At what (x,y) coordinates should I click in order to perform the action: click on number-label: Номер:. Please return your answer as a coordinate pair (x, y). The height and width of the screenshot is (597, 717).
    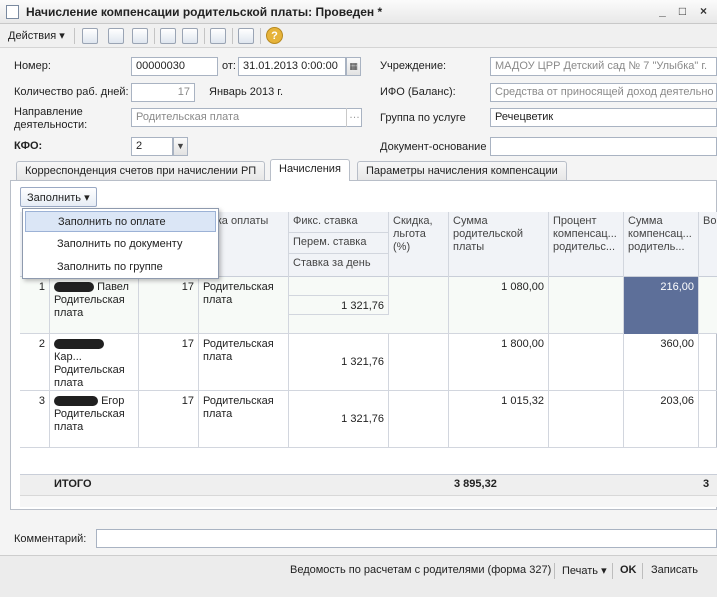
    Looking at the image, I should click on (32, 66).